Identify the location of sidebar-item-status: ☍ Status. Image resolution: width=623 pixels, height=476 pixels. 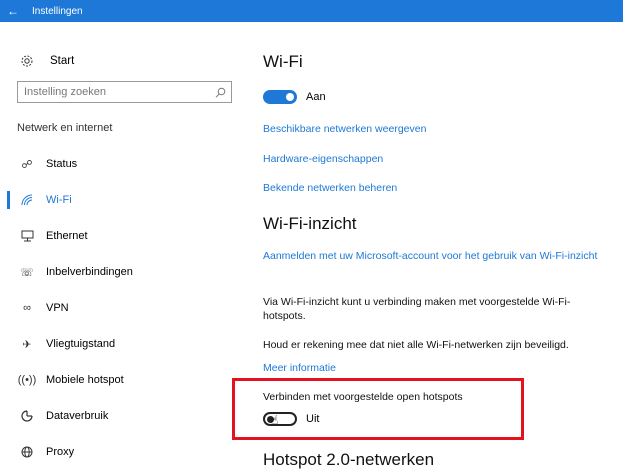
(125, 164).